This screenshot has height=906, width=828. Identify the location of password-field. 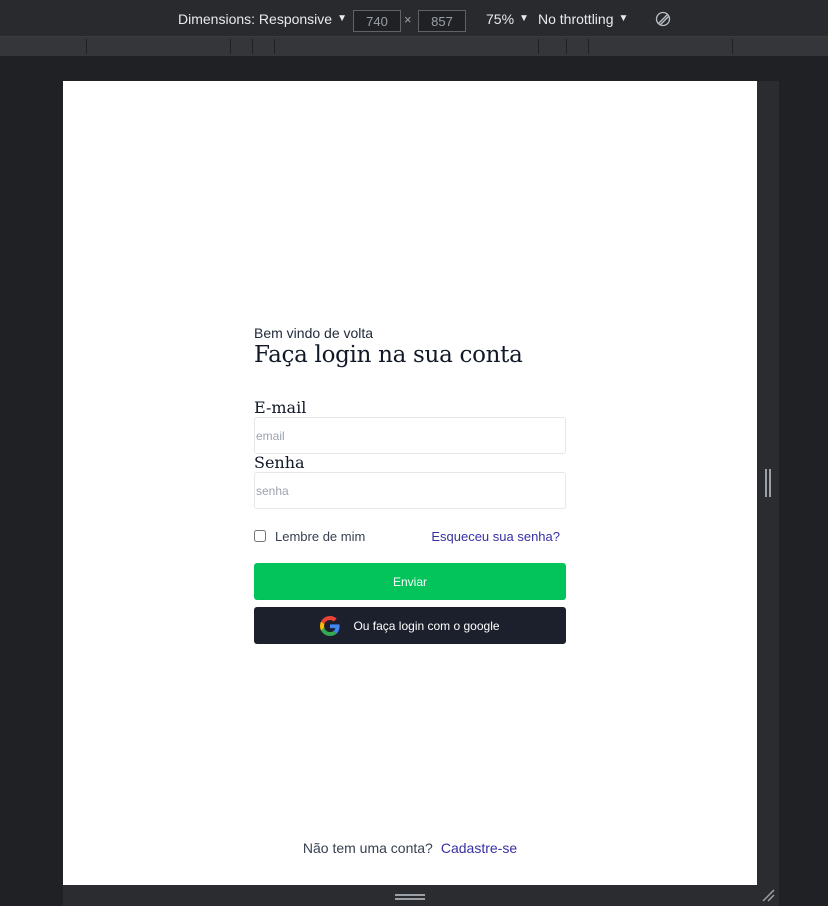
(410, 490).